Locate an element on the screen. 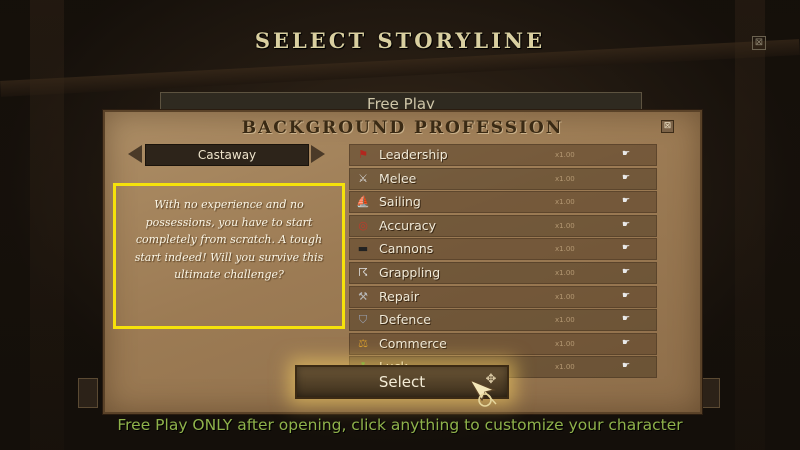 The image size is (800, 450). cannon-icon: ▬ is located at coordinates (363, 249).